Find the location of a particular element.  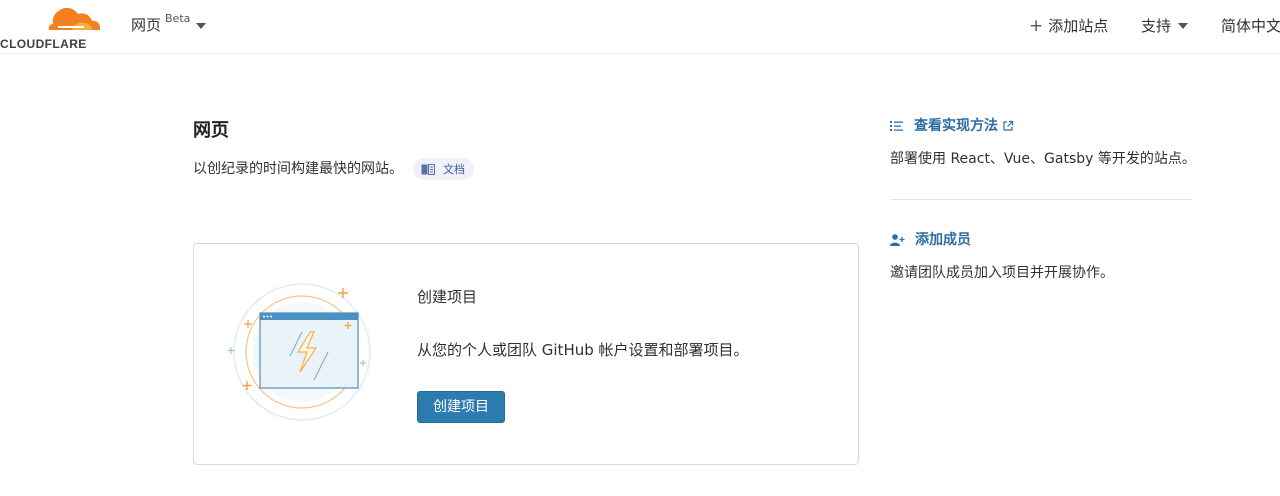

plus-icon: + is located at coordinates (1036, 26).